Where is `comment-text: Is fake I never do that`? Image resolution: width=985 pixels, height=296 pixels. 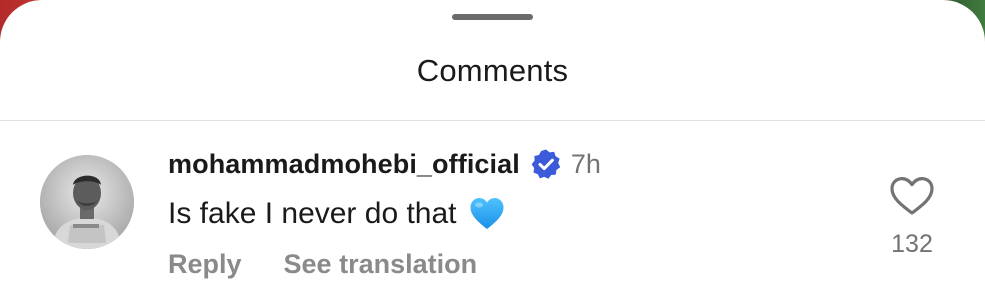 comment-text: Is fake I never do that is located at coordinates (312, 213).